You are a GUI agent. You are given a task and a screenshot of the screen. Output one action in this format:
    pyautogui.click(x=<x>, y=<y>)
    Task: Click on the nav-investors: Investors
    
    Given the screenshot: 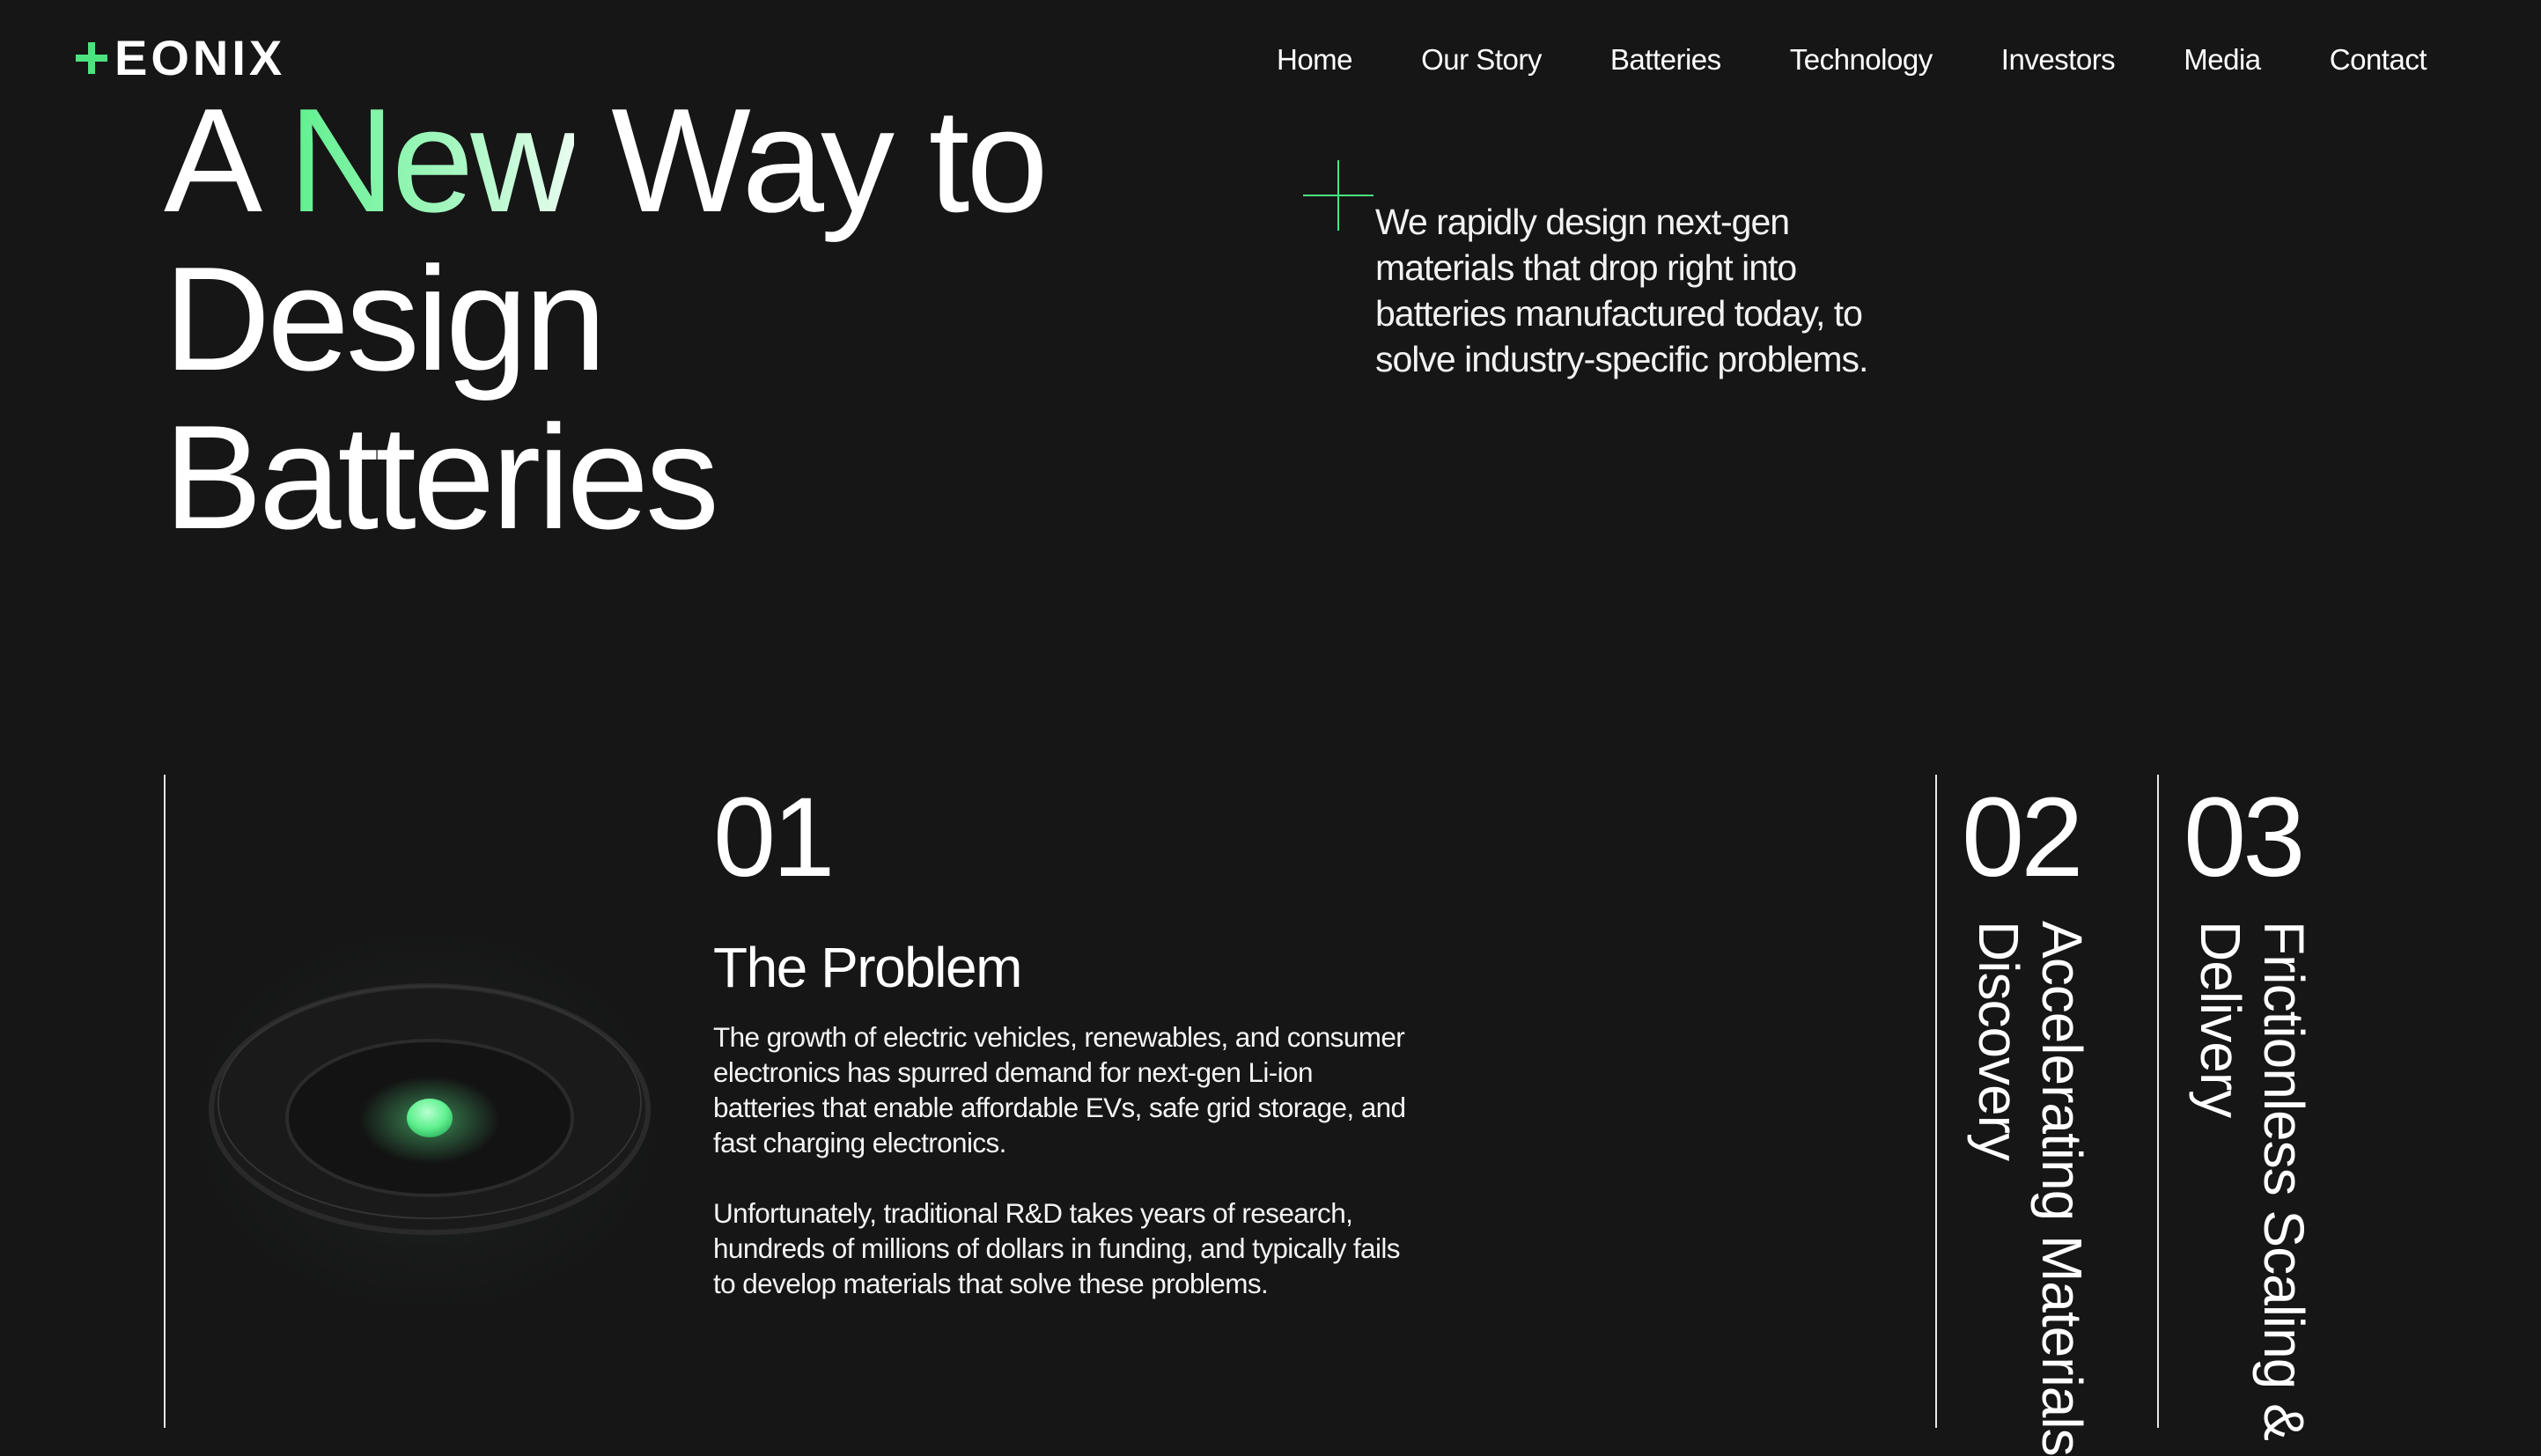 What is the action you would take?
    pyautogui.click(x=2058, y=60)
    